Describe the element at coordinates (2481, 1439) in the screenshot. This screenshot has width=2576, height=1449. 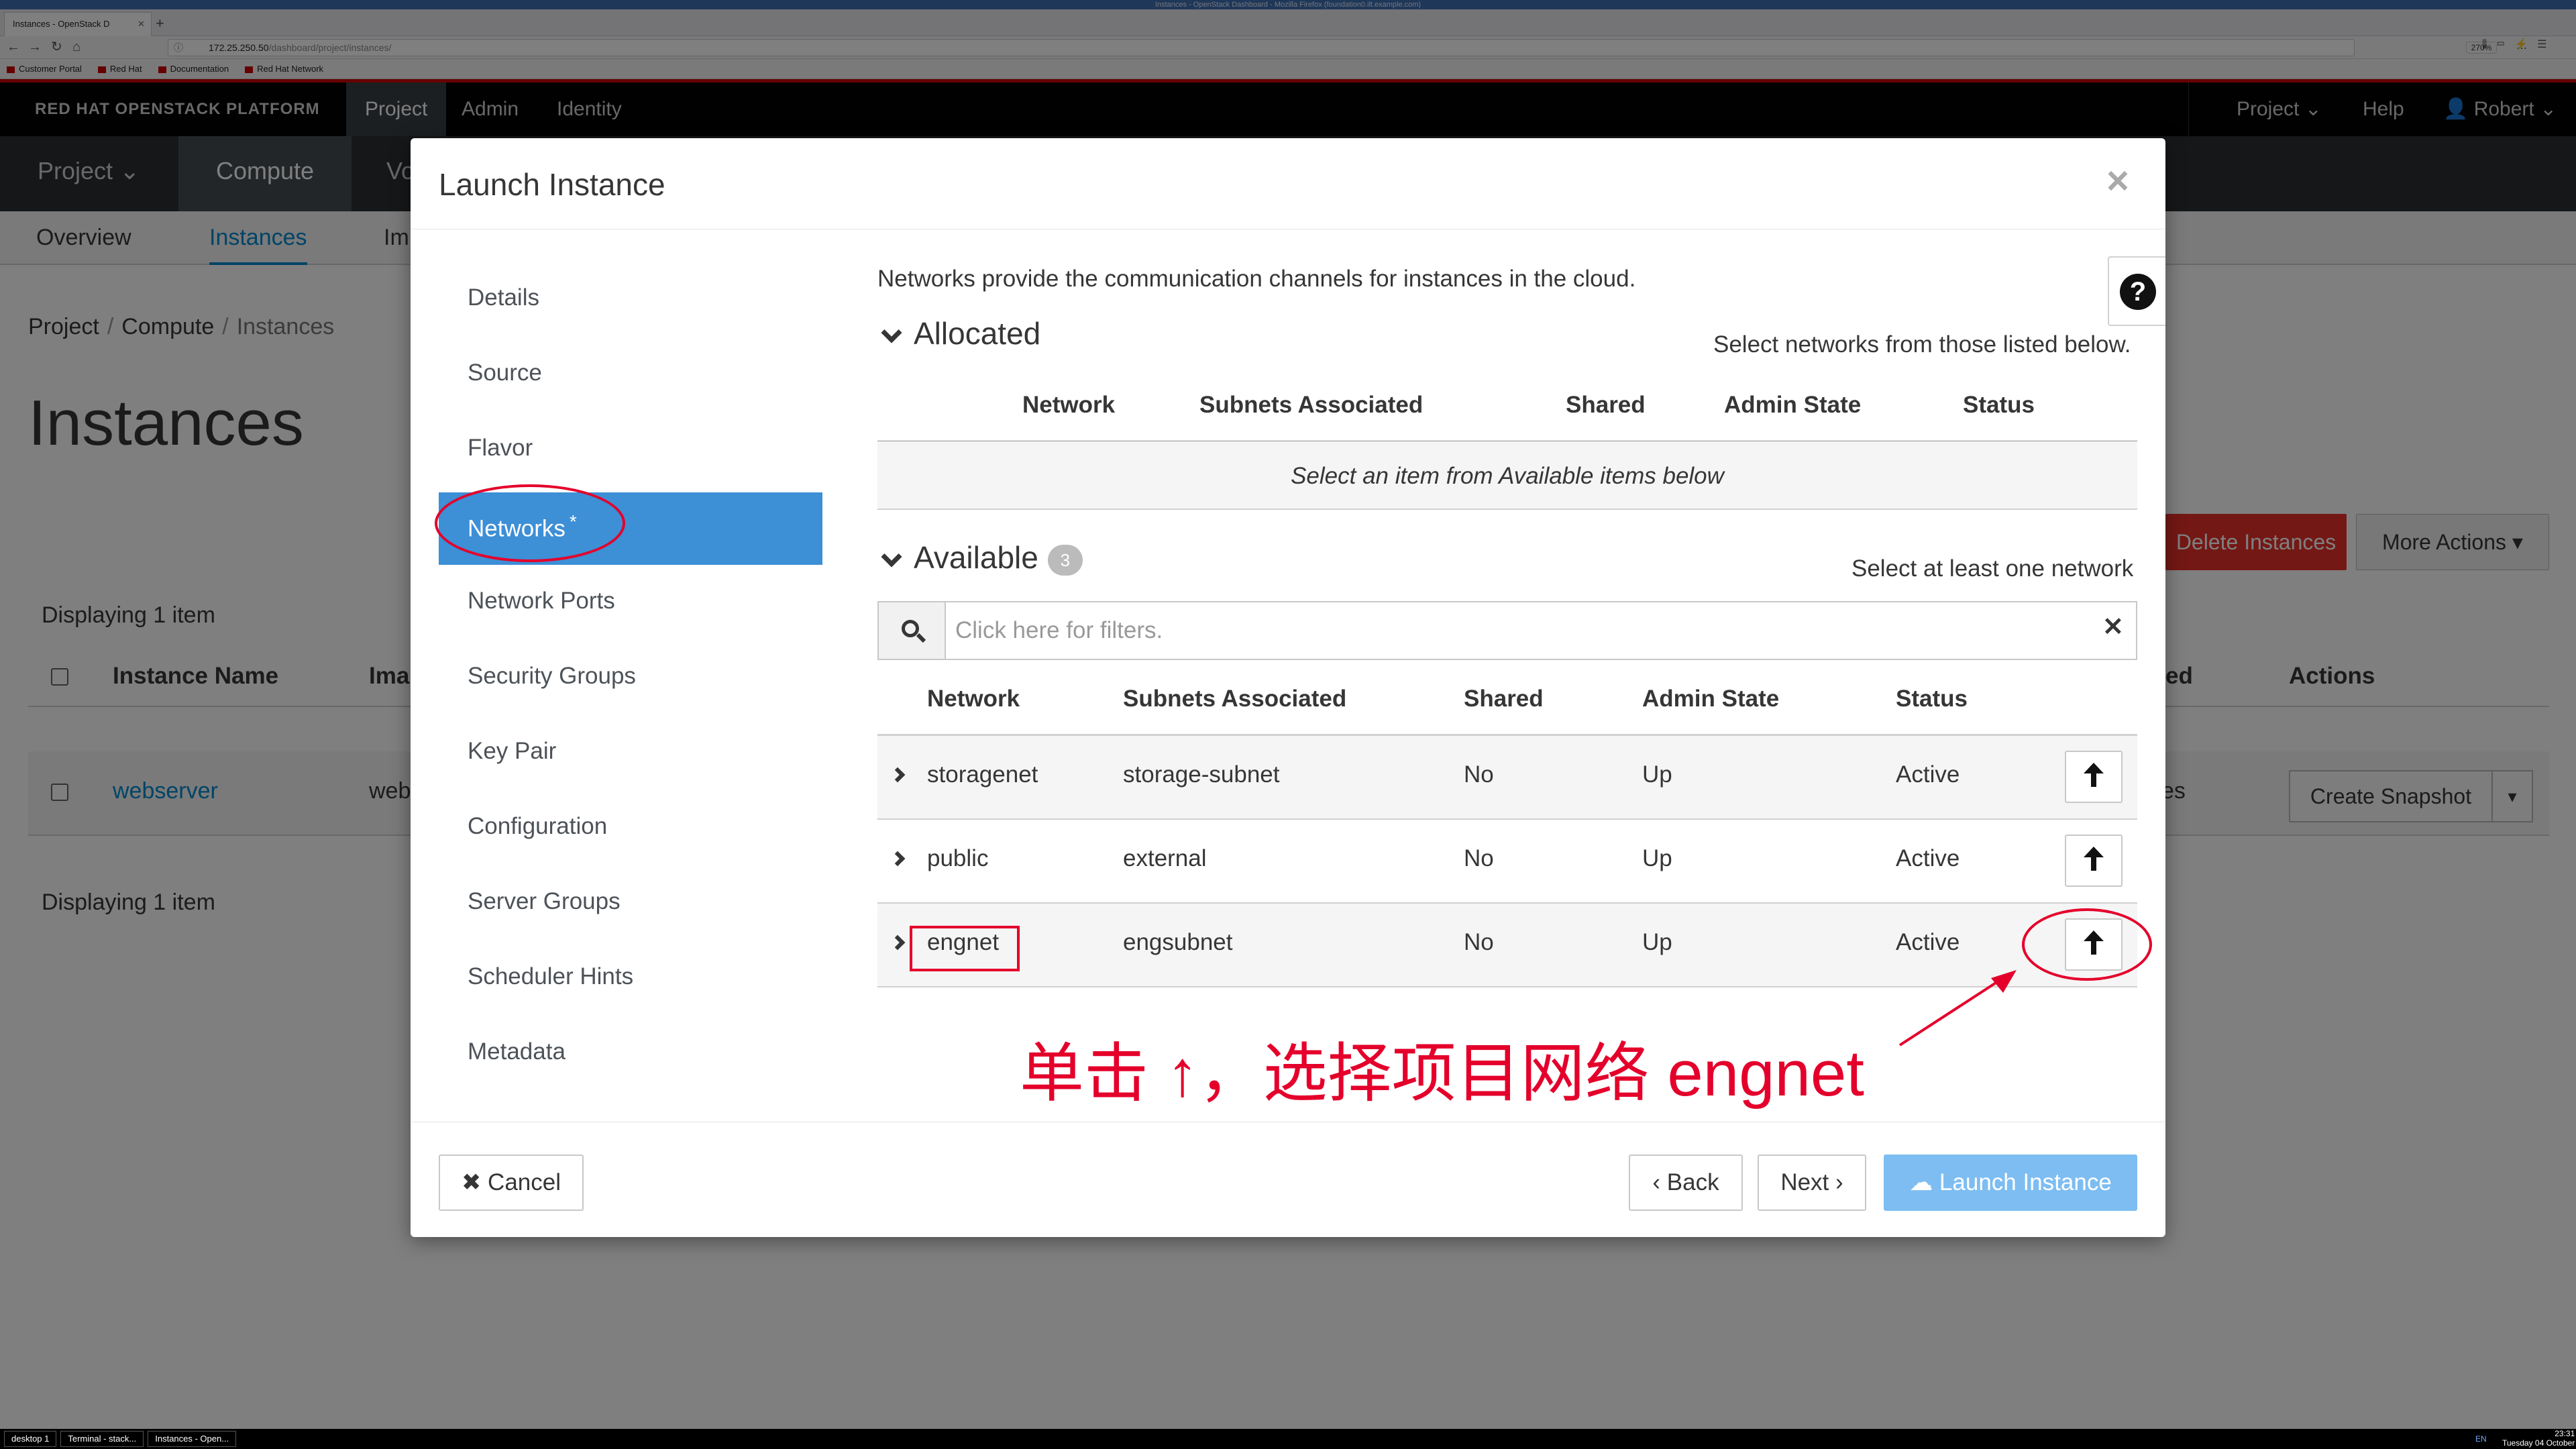
I see `keyboard-layout: EN` at that location.